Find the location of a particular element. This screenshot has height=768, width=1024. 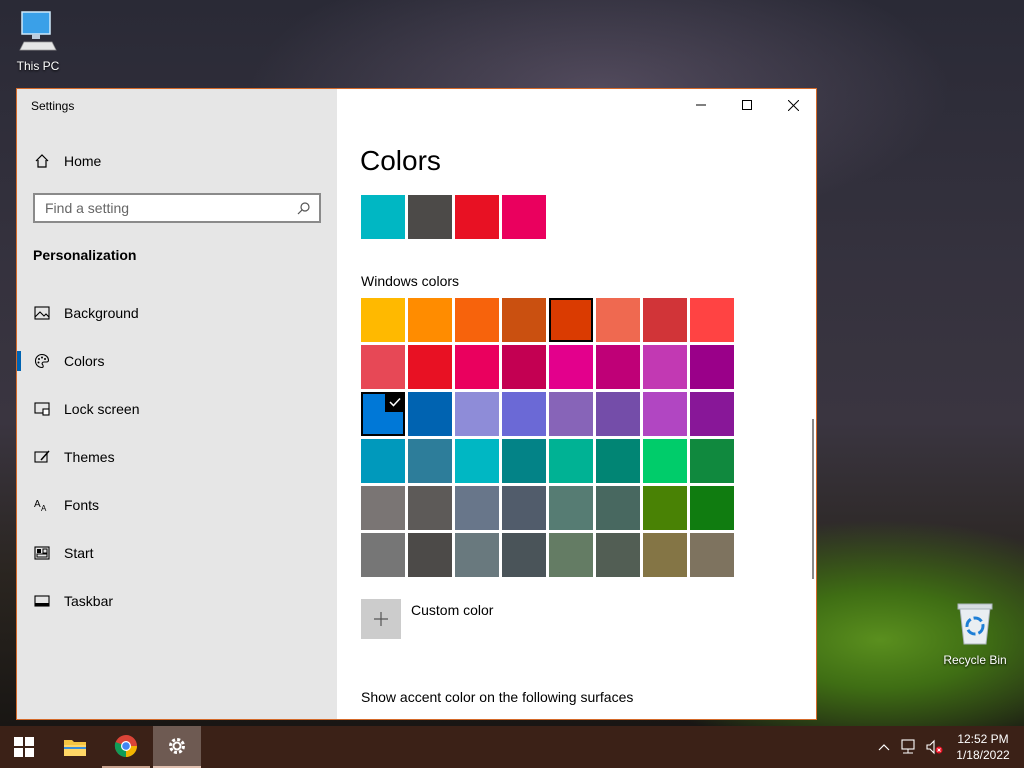

desktop-icon-this-pc: This PC is located at coordinates (38, 41).